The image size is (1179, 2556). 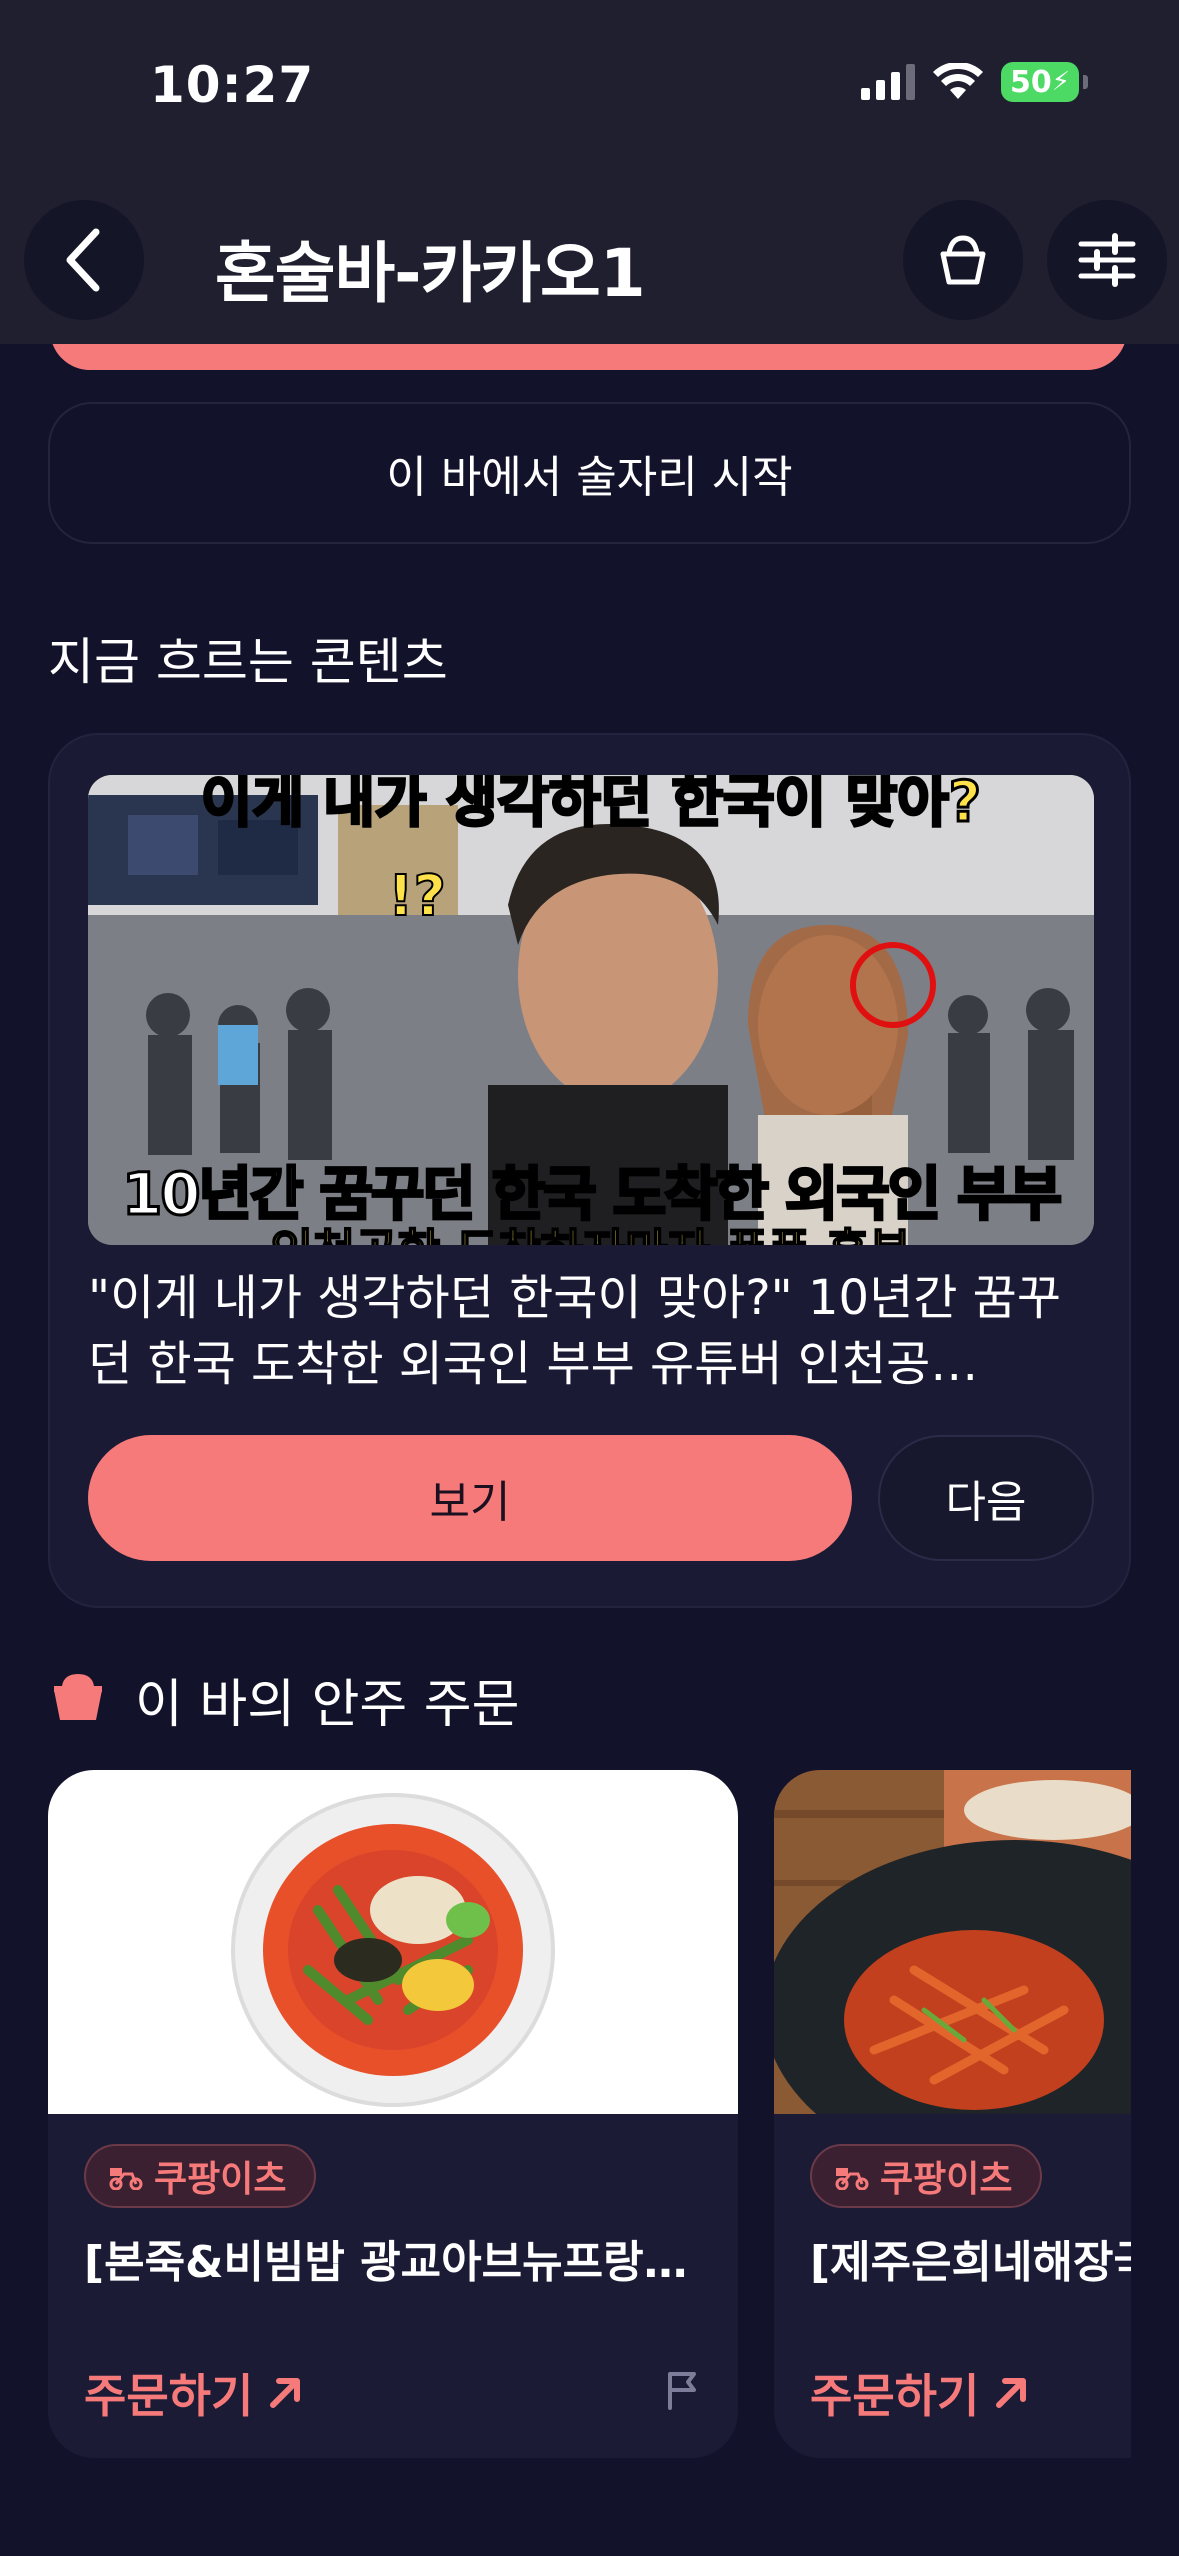 I want to click on status-time: 10:27, so click(x=232, y=85).